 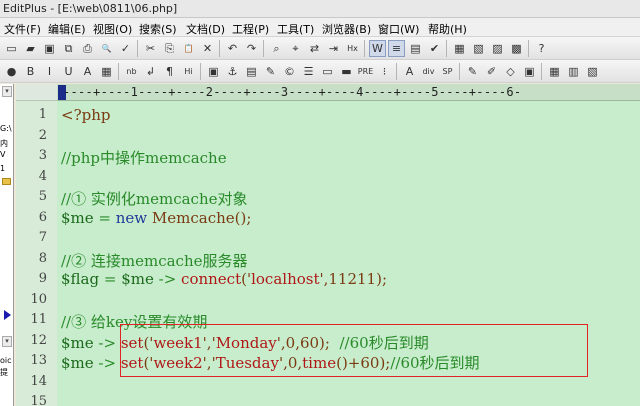 I want to click on edit-icon: ✎, so click(x=270, y=71).